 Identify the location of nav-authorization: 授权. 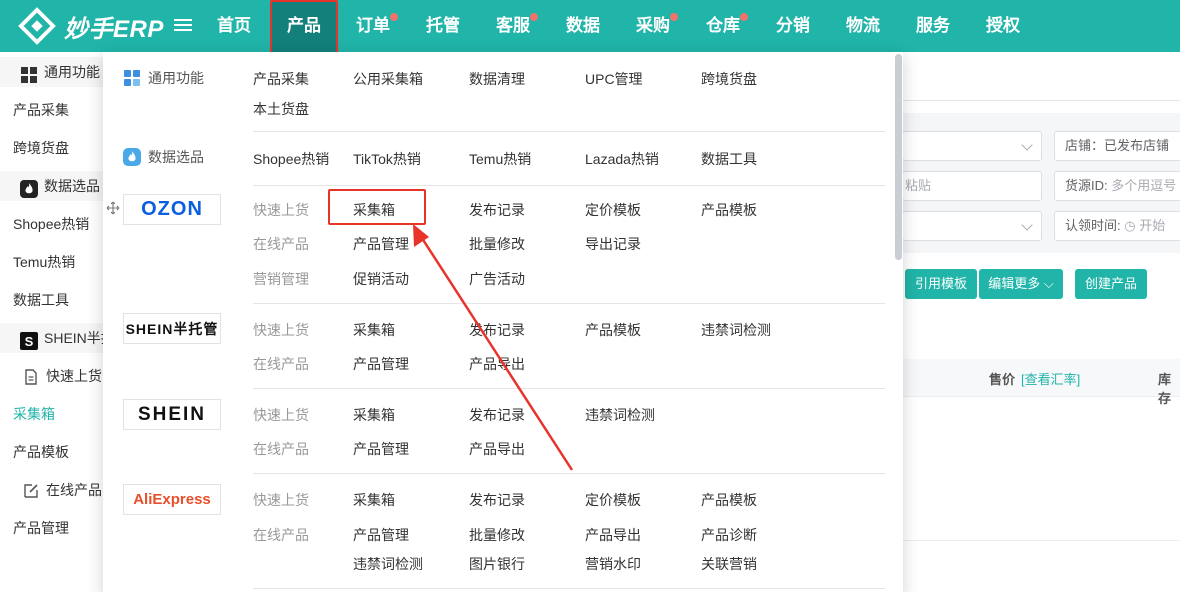
(1003, 26).